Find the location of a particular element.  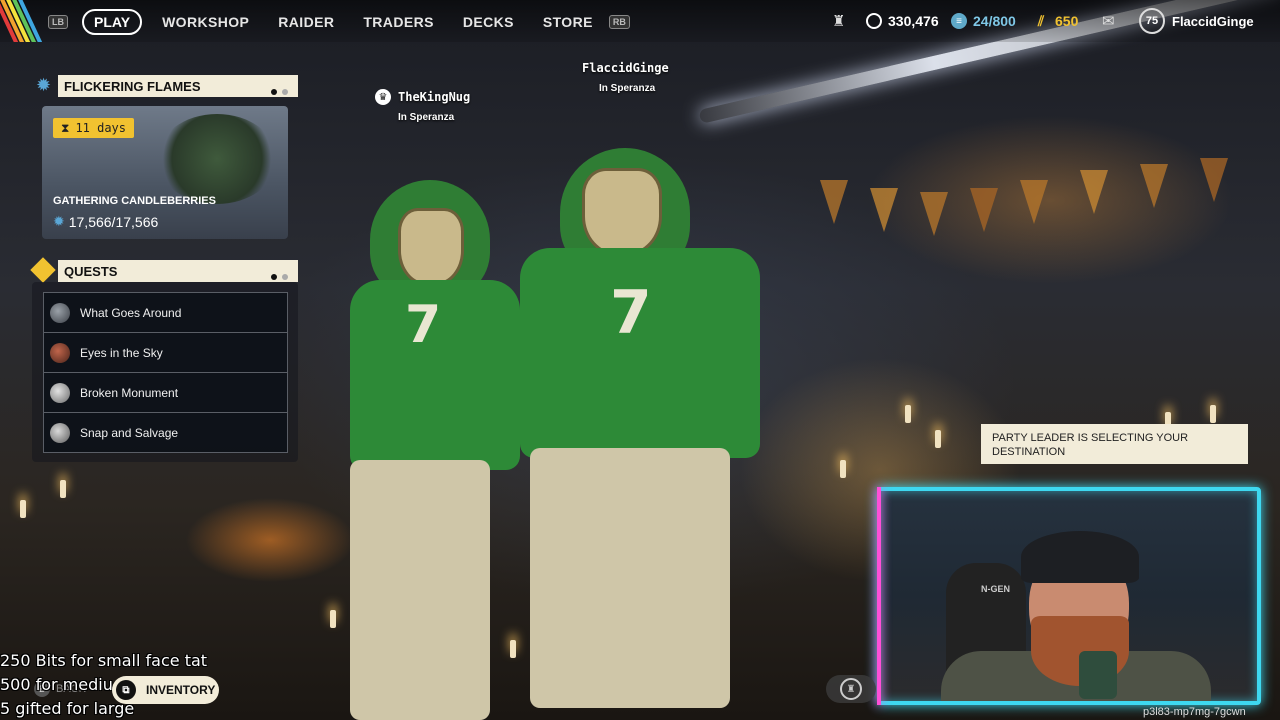

quests-title: QUESTS is located at coordinates (91, 271).